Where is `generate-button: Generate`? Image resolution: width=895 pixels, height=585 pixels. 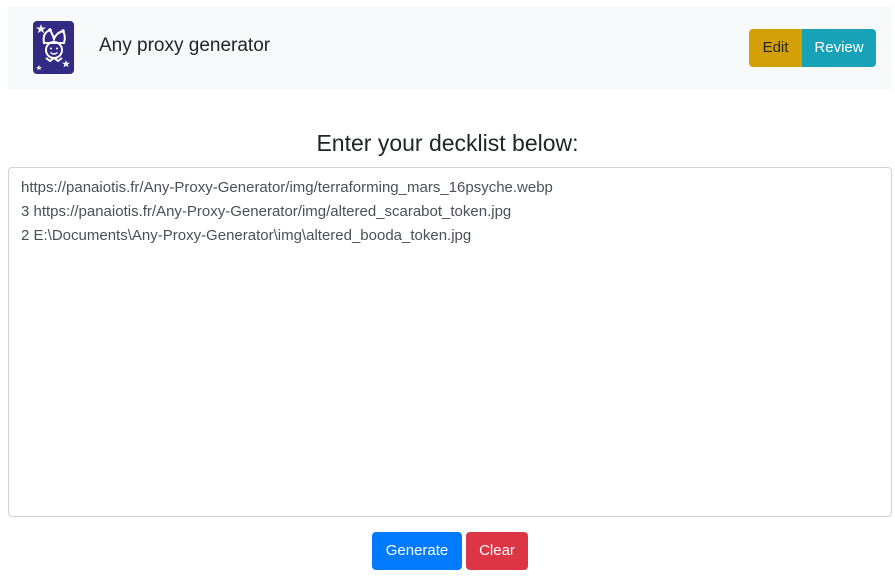 generate-button: Generate is located at coordinates (417, 551).